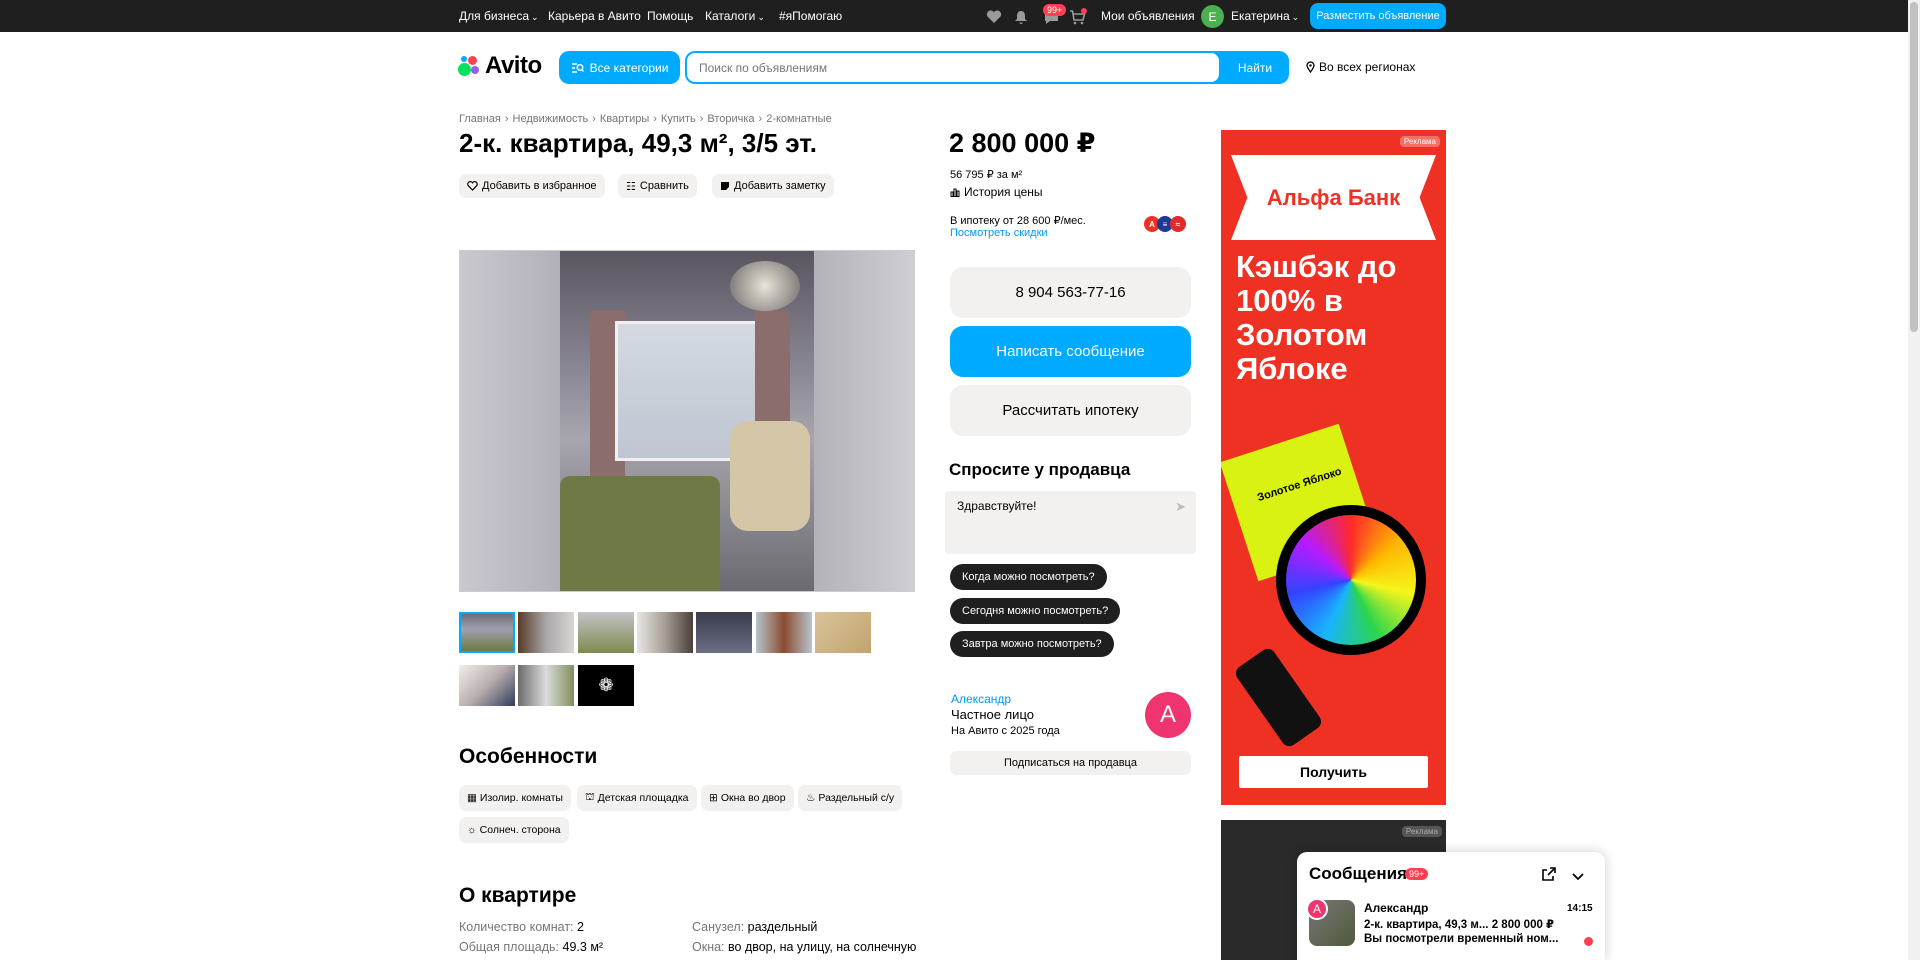 This screenshot has height=960, width=1920. I want to click on price-history-link: История цены, so click(996, 192).